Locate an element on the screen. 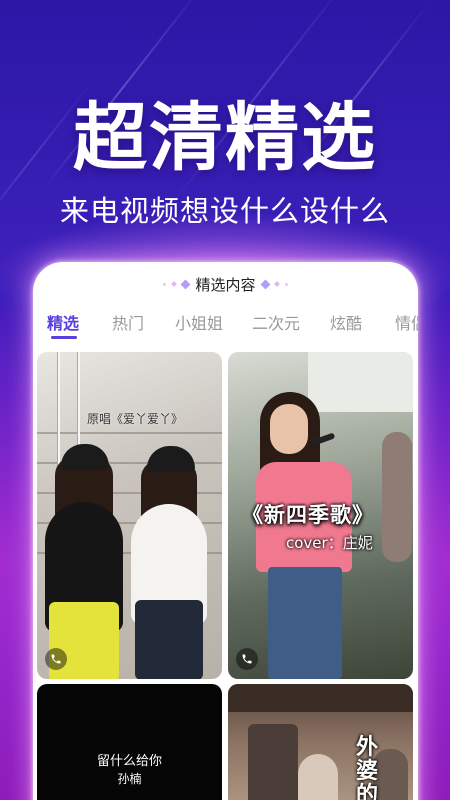  active-tab-indicator is located at coordinates (64, 337).